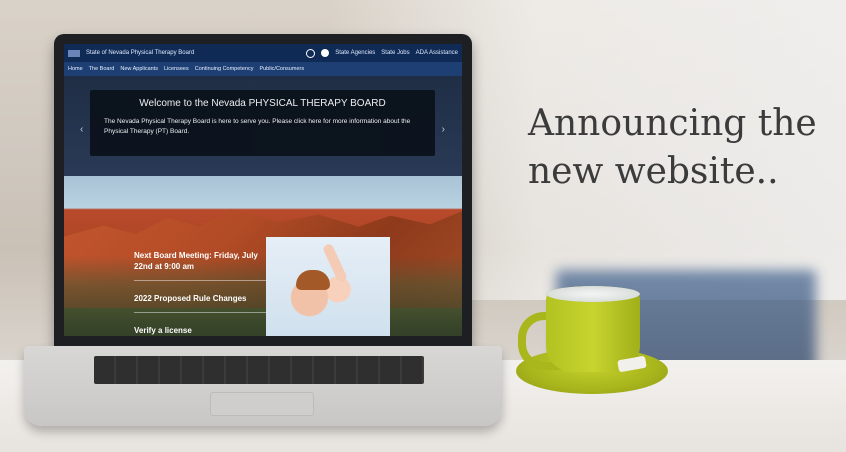 The image size is (846, 452). What do you see at coordinates (672, 147) in the screenshot?
I see `announcement-headline: Announcing the new website..` at bounding box center [672, 147].